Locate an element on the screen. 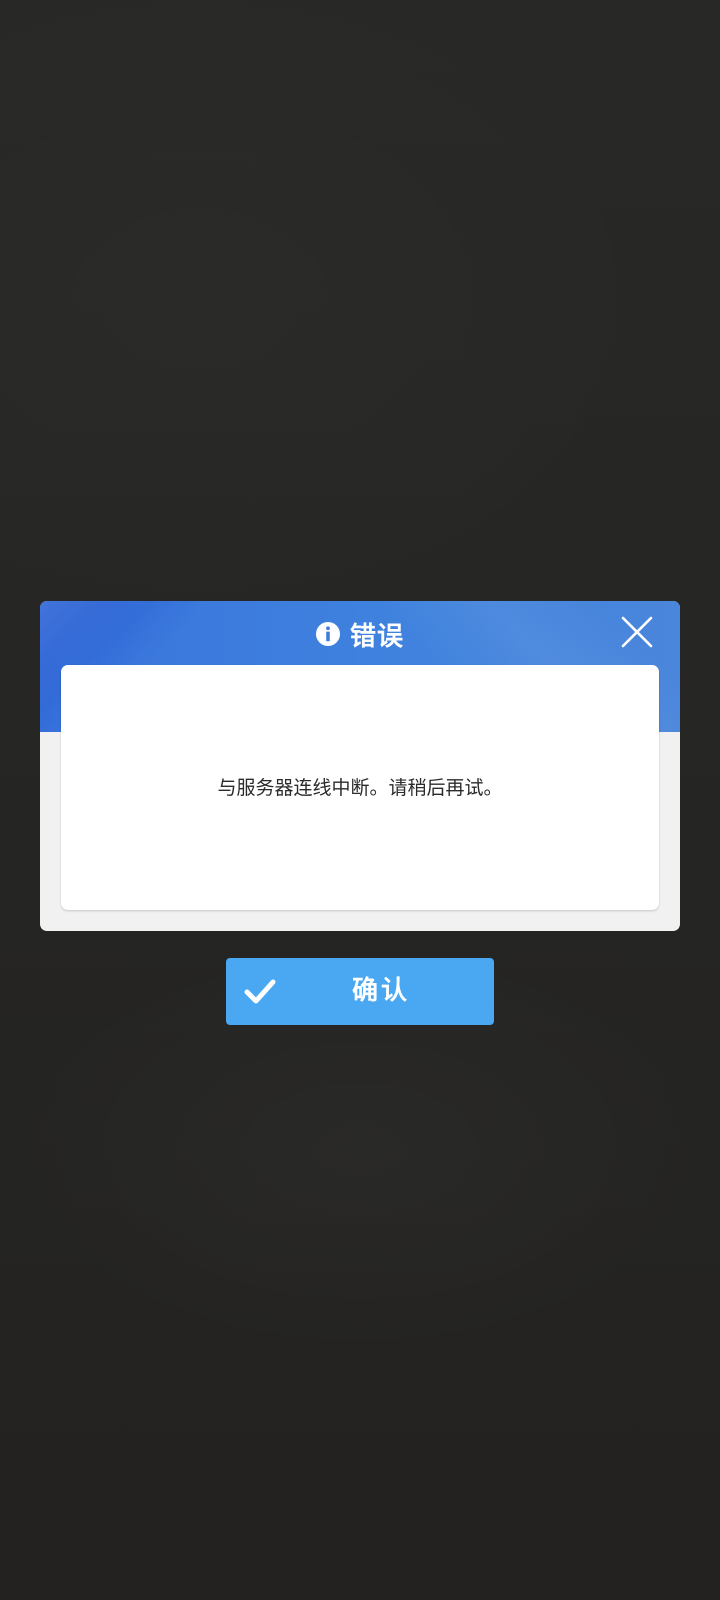  error-message: 与服务器连线中断。请稍后再试。 is located at coordinates (360, 788).